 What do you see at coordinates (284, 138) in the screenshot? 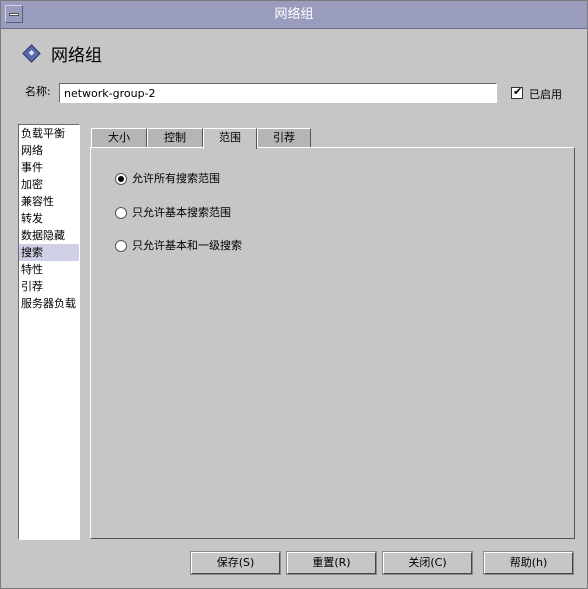
I see `tab-referral: 引荐` at bounding box center [284, 138].